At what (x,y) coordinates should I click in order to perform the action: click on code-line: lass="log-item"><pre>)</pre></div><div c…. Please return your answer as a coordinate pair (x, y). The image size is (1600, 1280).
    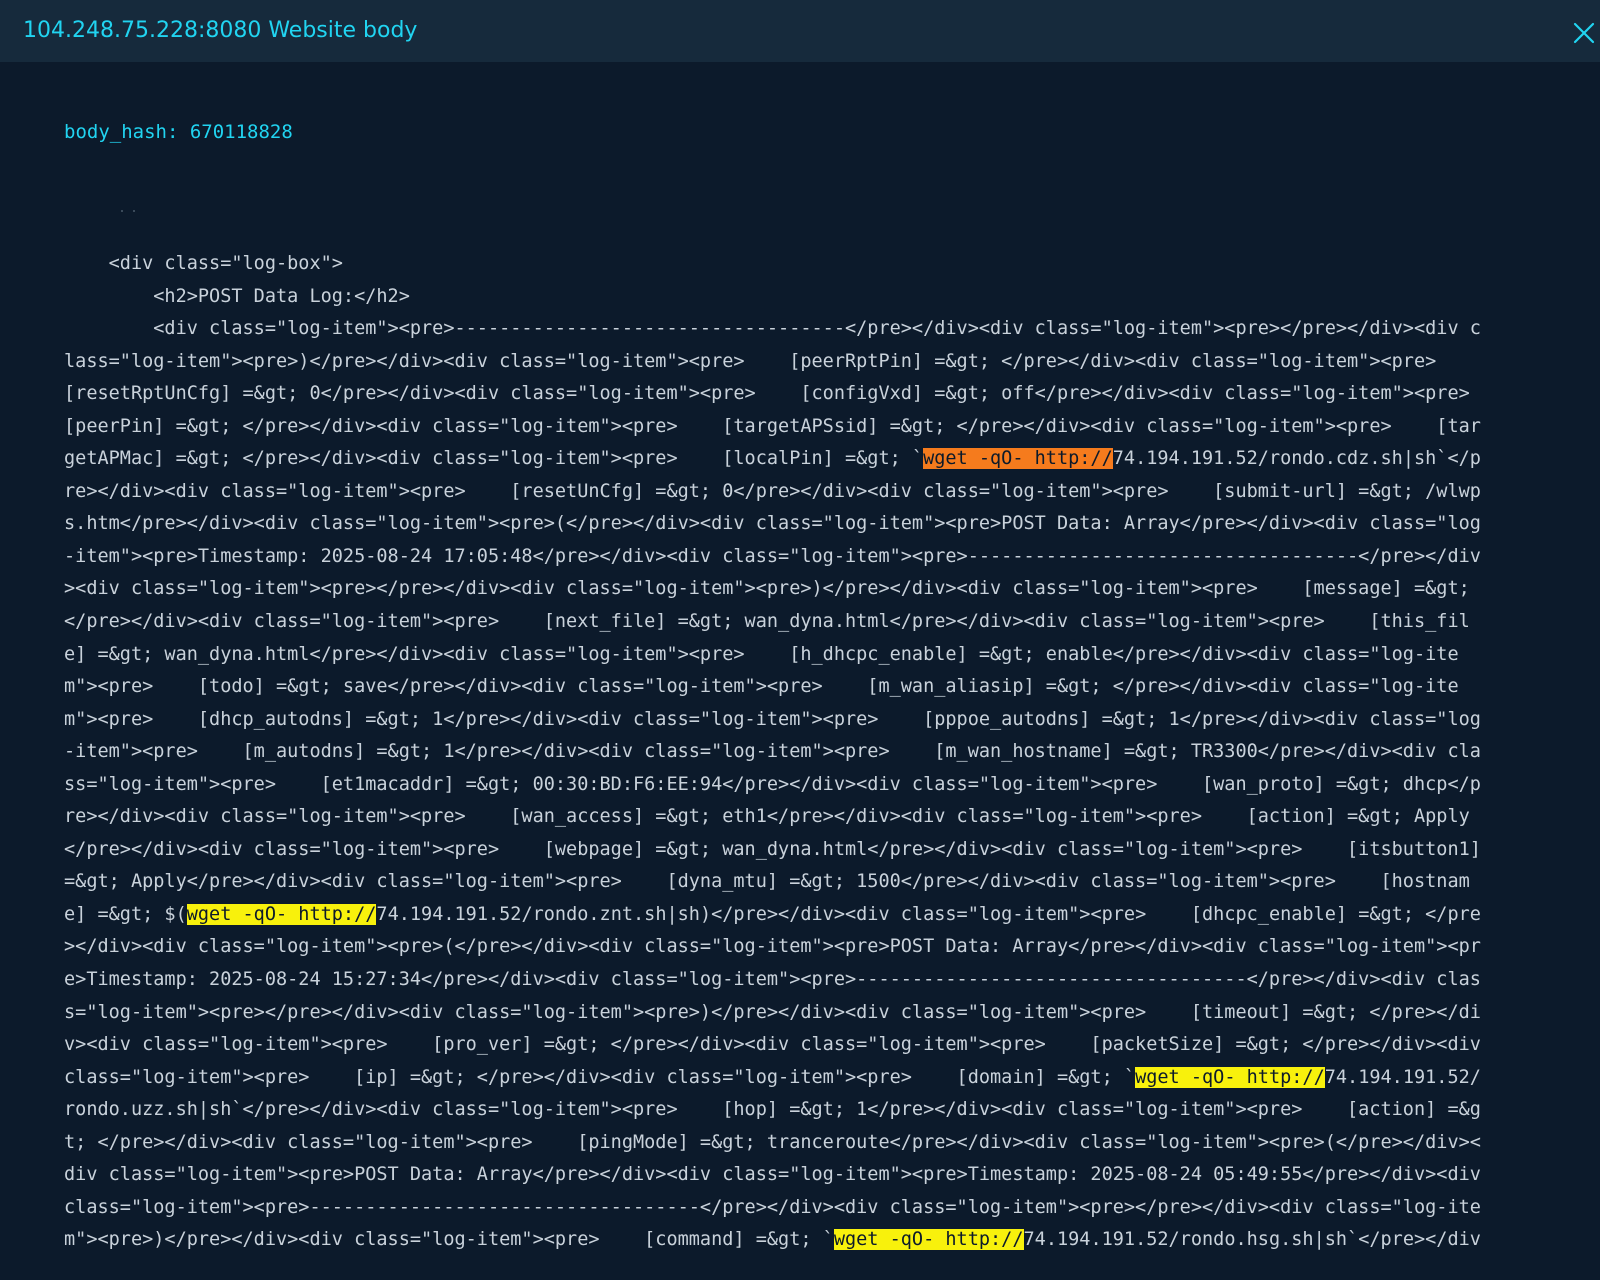
    Looking at the image, I should click on (772, 362).